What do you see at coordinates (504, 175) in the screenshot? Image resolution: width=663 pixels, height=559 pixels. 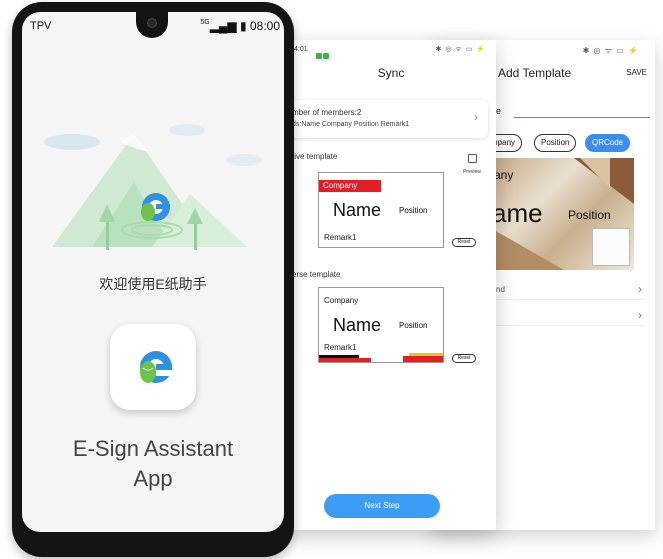 I see `preview-company: any` at bounding box center [504, 175].